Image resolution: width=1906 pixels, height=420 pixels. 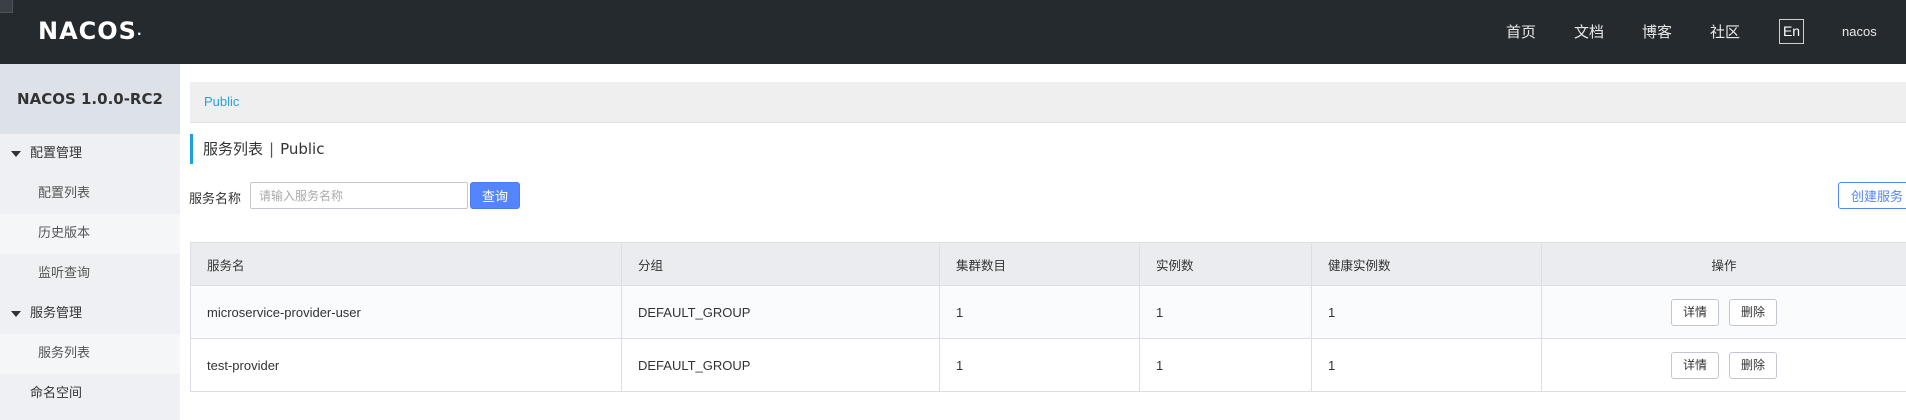 I want to click on sidebar-title: NACOS 1.0.0-RC2, so click(x=90, y=99).